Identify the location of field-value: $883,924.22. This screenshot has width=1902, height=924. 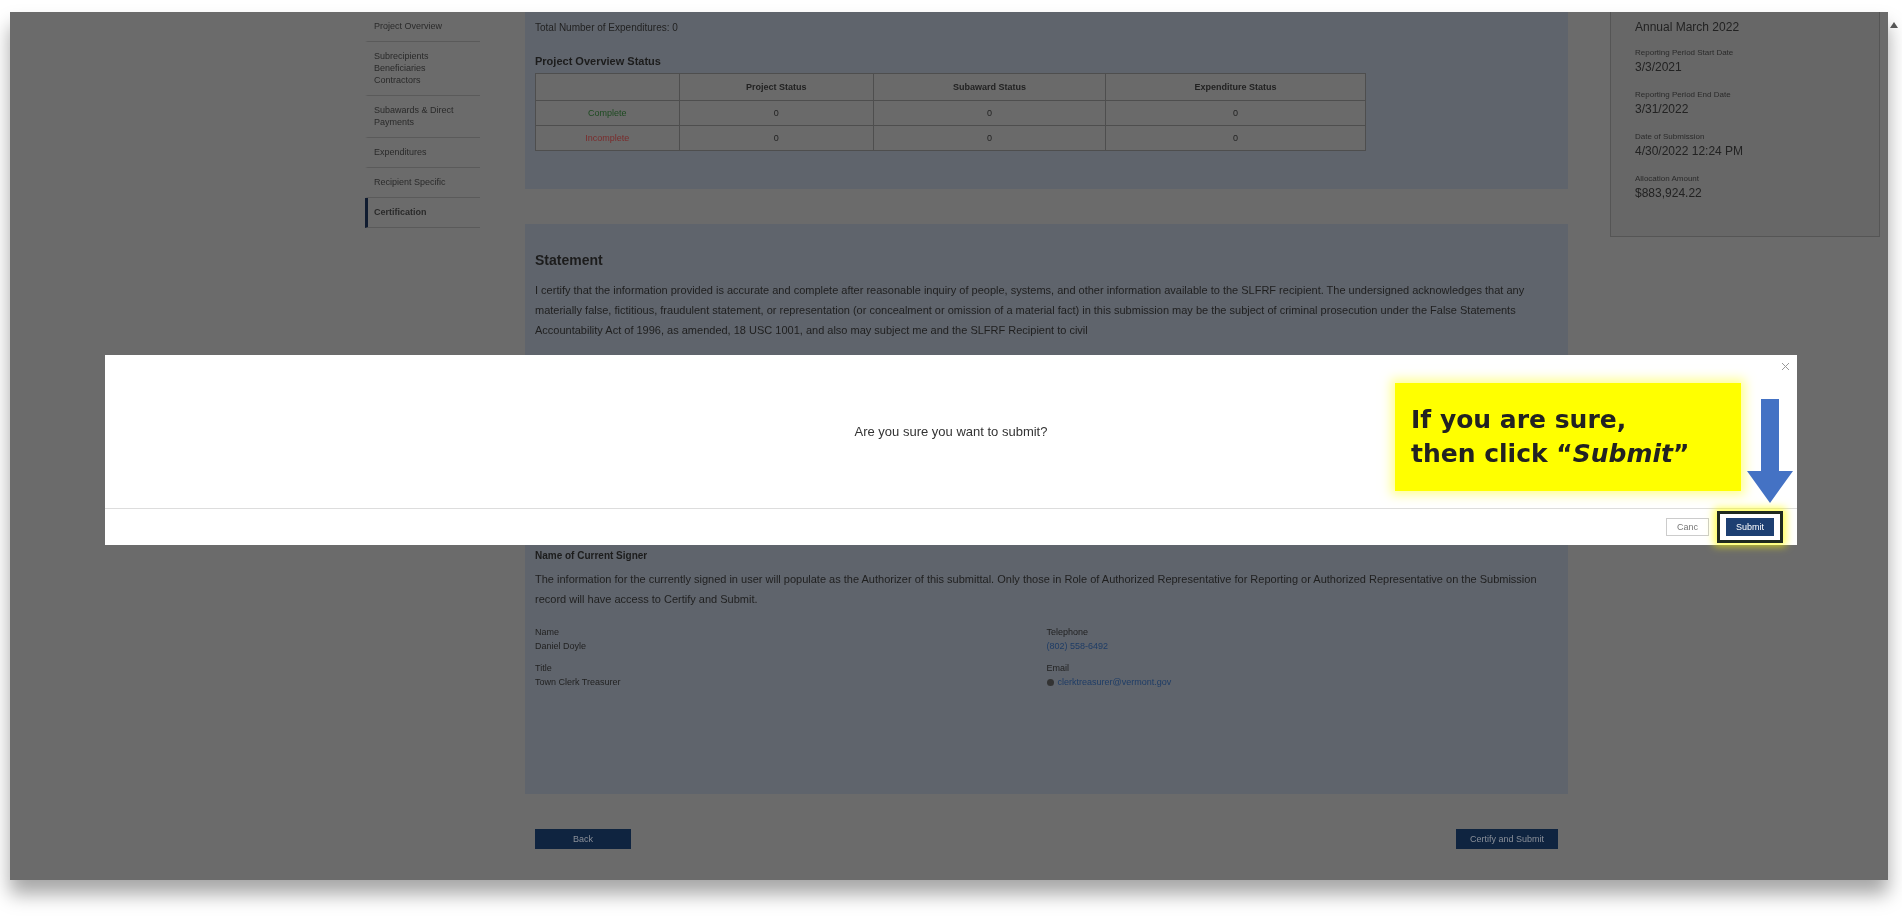
(1669, 193).